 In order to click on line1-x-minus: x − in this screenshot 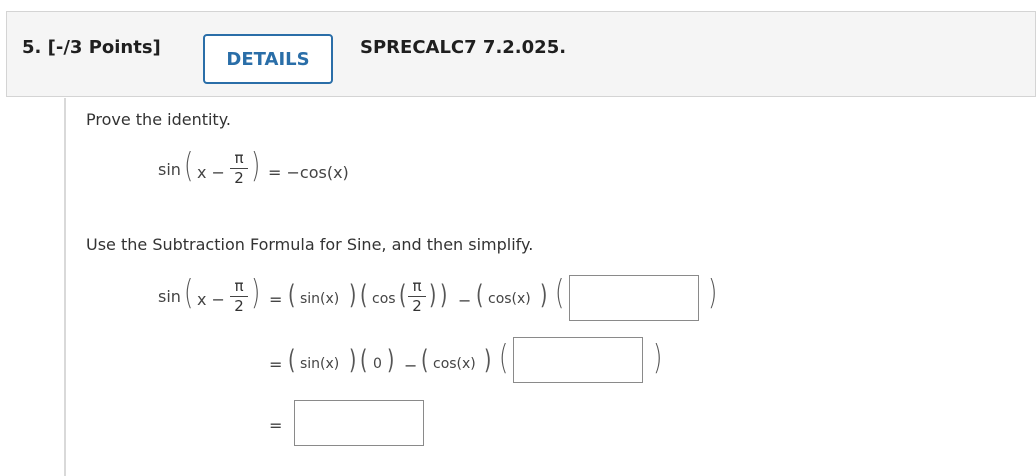, I will do `click(211, 299)`.